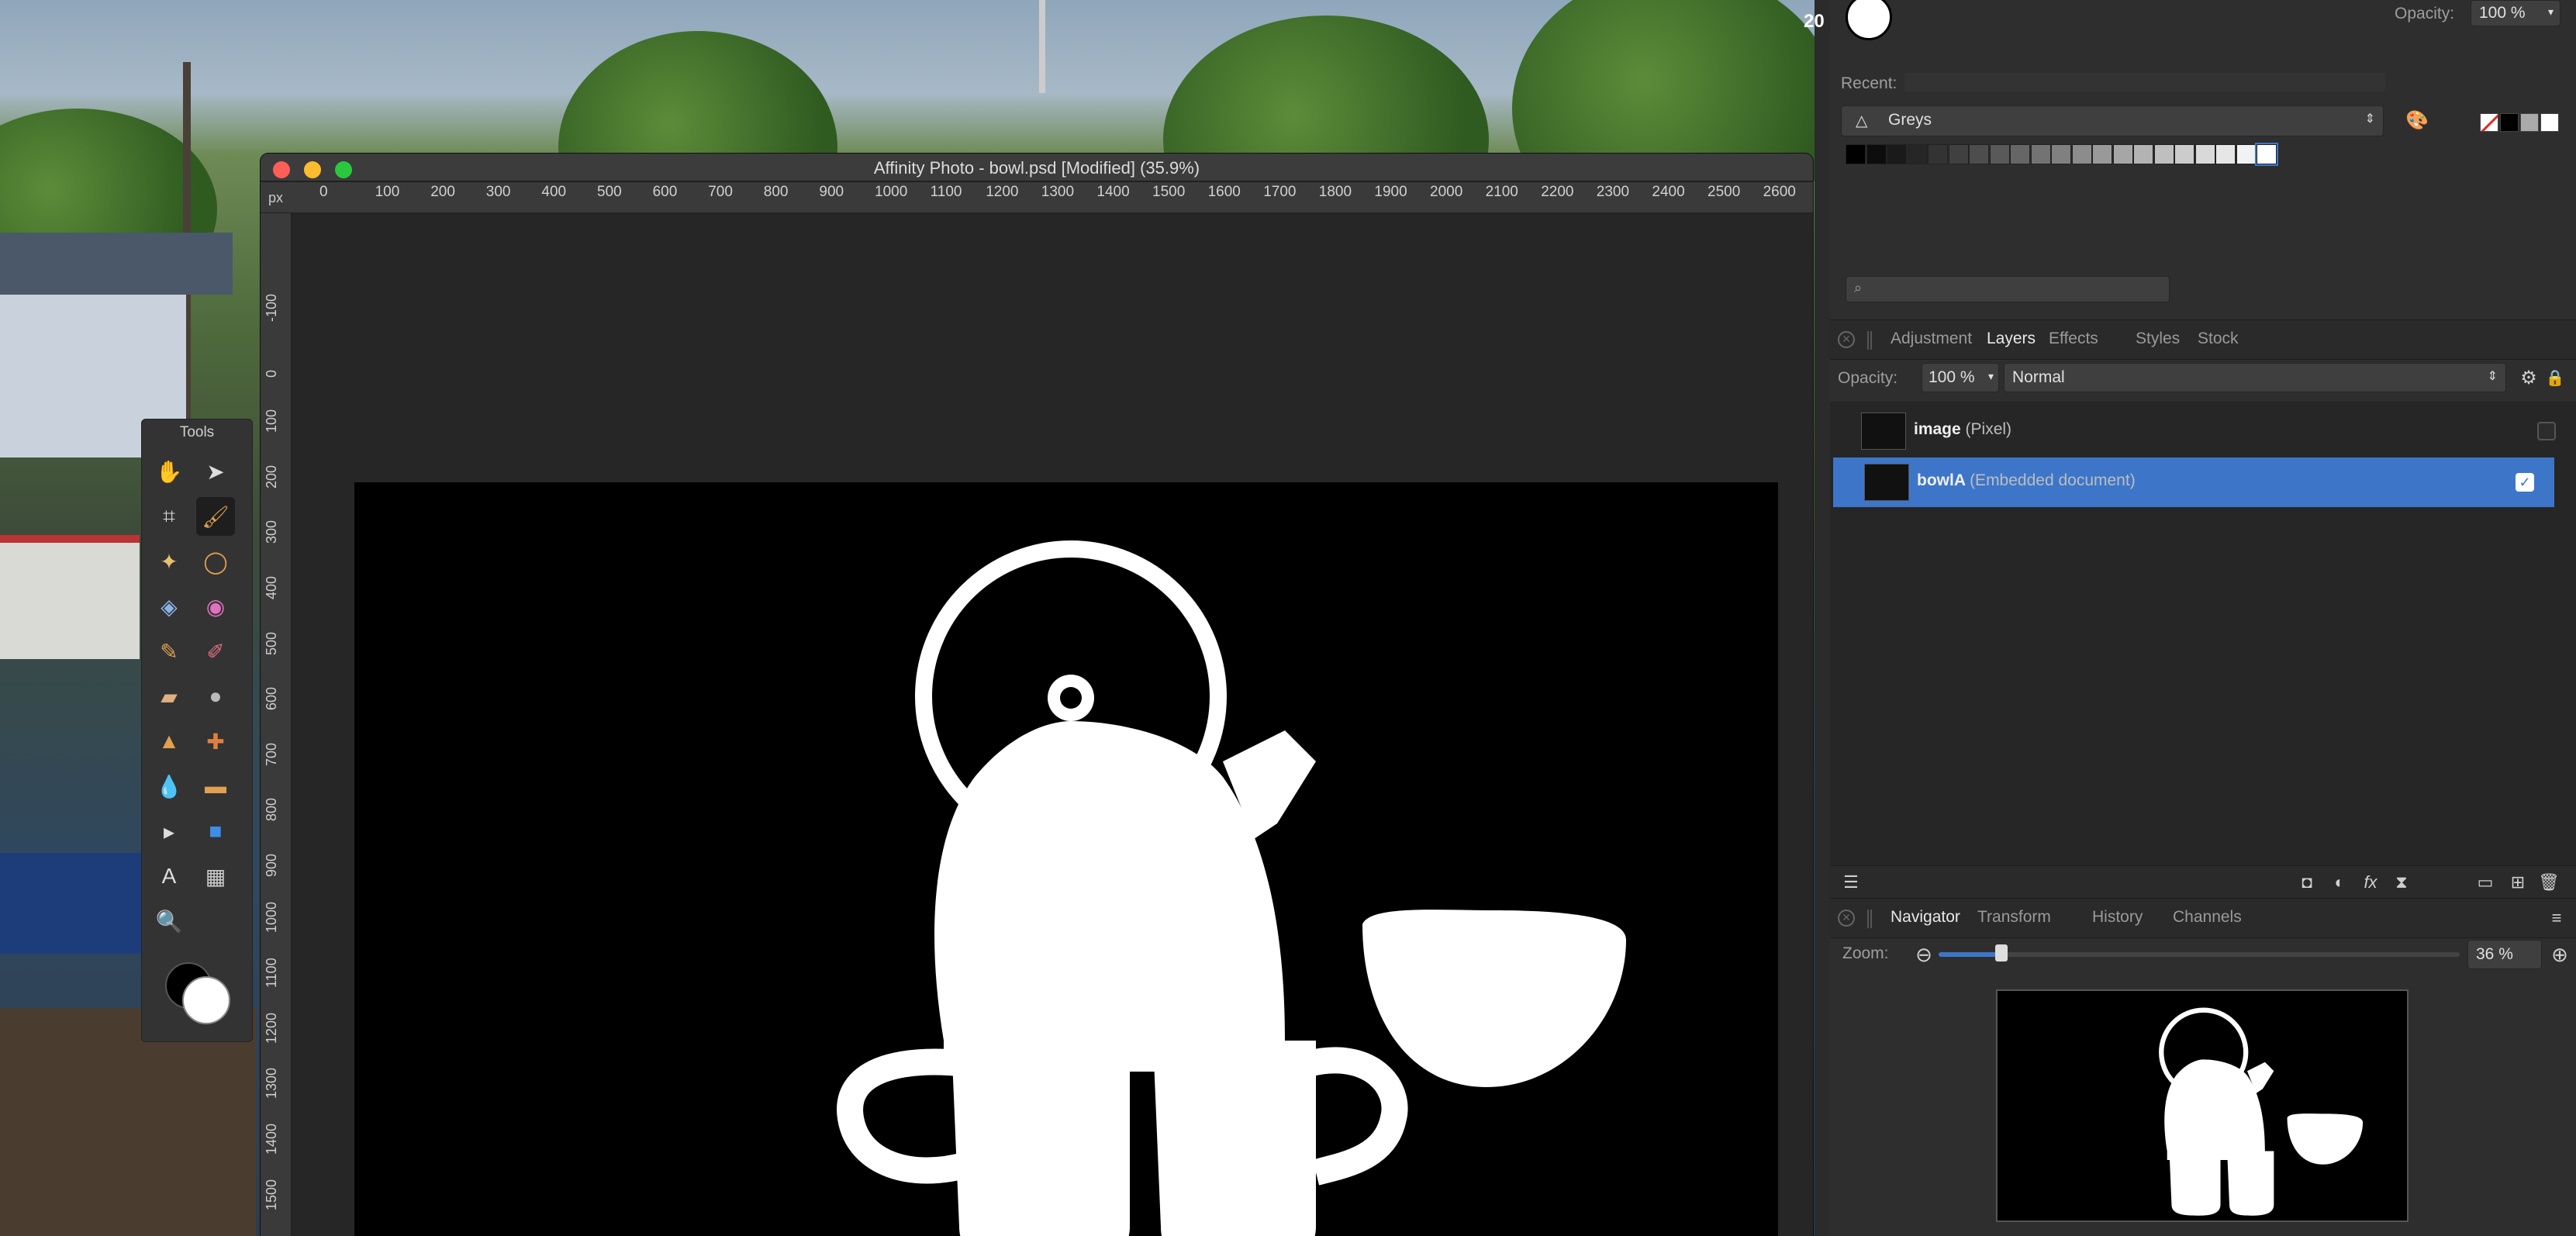 The width and height of the screenshot is (2576, 1236). Describe the element at coordinates (2494, 954) in the screenshot. I see `zoom-value: 36 %` at that location.